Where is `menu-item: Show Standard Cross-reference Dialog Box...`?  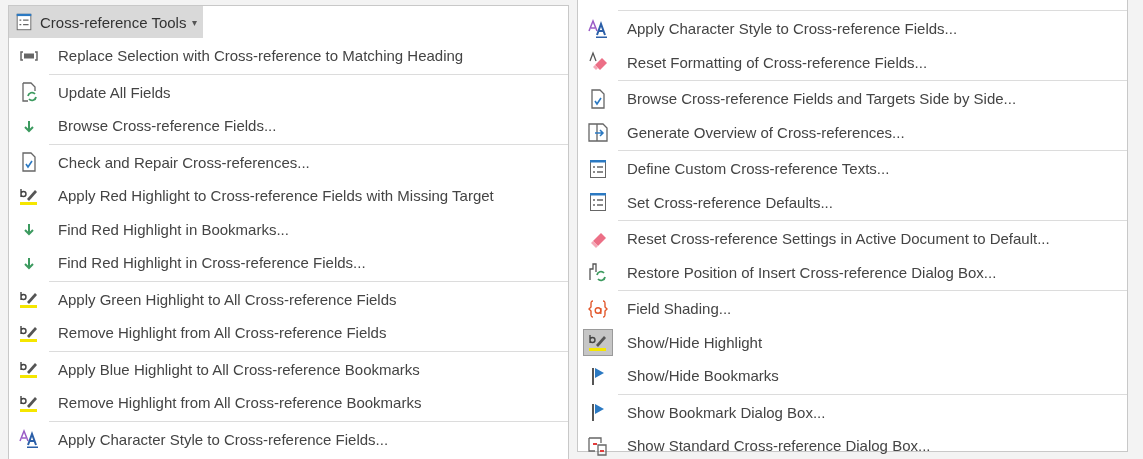
menu-item: Show Standard Cross-reference Dialog Box... is located at coordinates (852, 444).